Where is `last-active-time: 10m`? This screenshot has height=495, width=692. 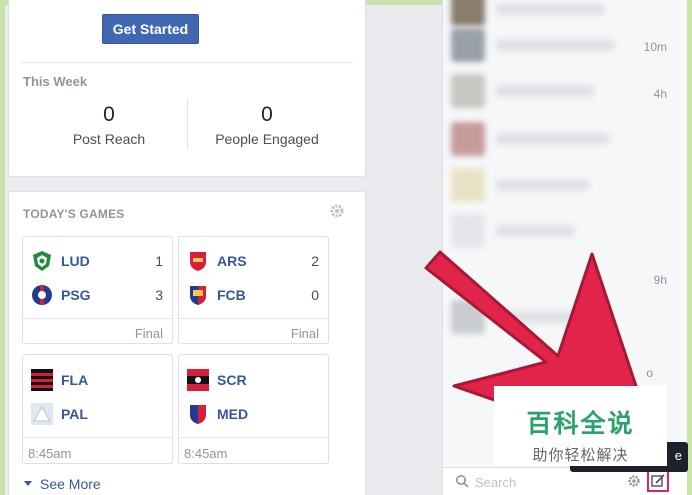 last-active-time: 10m is located at coordinates (655, 47).